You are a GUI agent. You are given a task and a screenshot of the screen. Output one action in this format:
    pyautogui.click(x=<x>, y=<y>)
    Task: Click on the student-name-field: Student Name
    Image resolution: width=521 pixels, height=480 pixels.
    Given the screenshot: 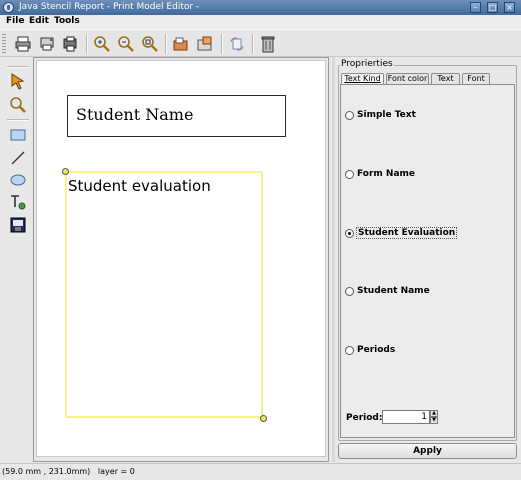 What is the action you would take?
    pyautogui.click(x=176, y=116)
    